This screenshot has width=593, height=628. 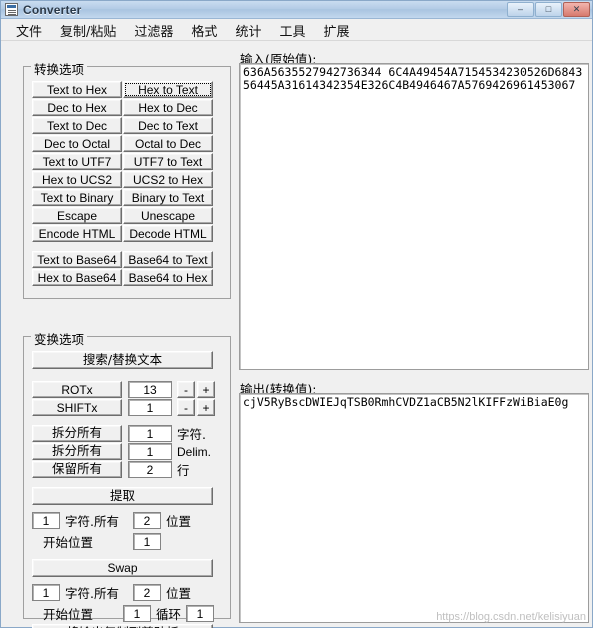 What do you see at coordinates (296, 10) in the screenshot?
I see `title-bar: Converter – □ ✕` at bounding box center [296, 10].